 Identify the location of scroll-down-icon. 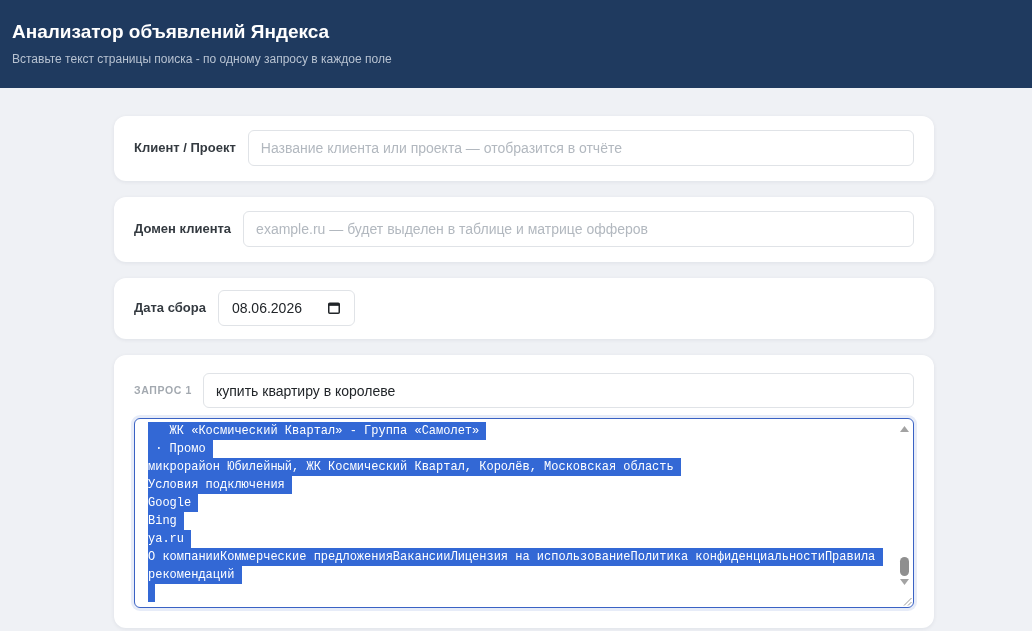
(904, 582).